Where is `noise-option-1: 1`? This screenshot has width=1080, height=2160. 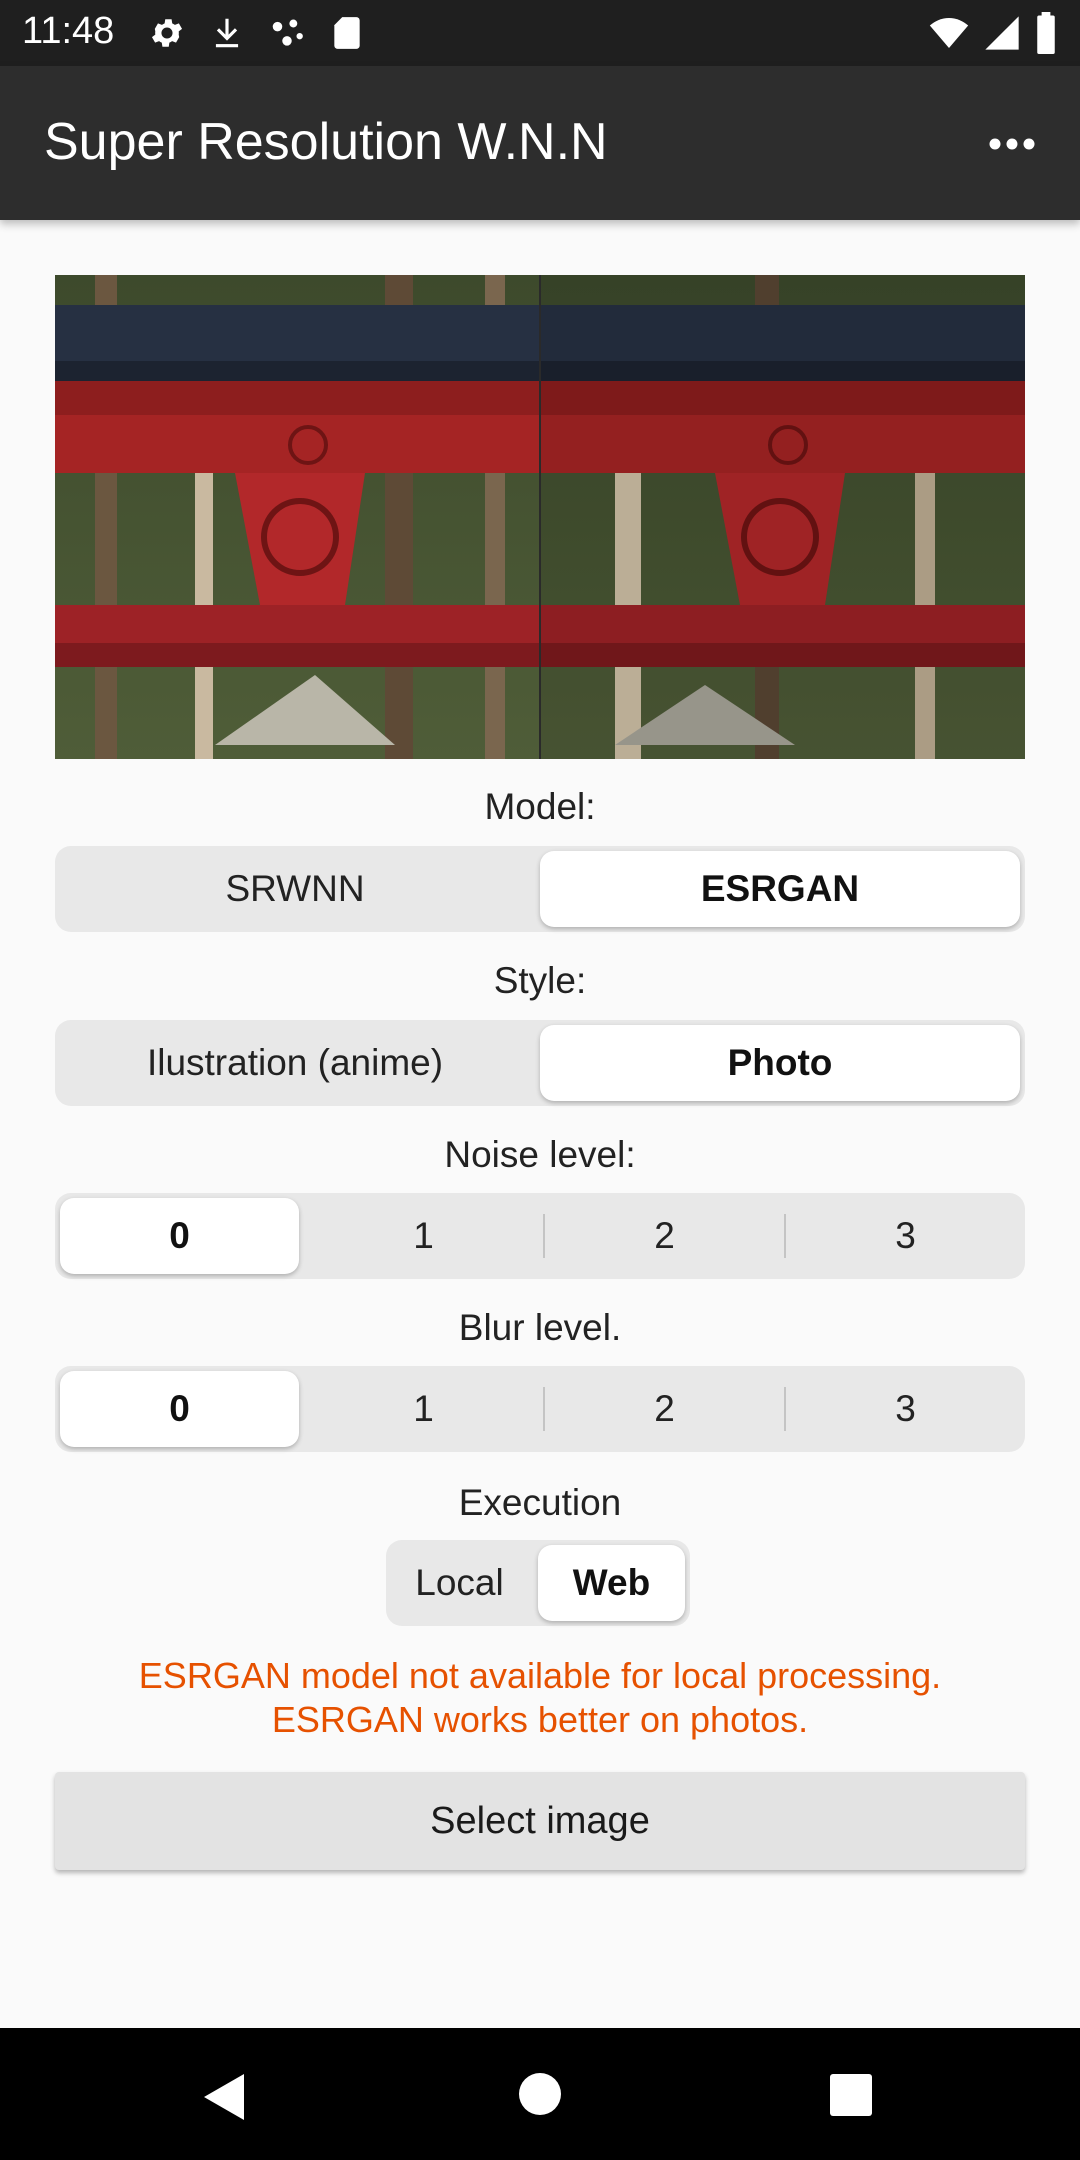 noise-option-1: 1 is located at coordinates (423, 1236).